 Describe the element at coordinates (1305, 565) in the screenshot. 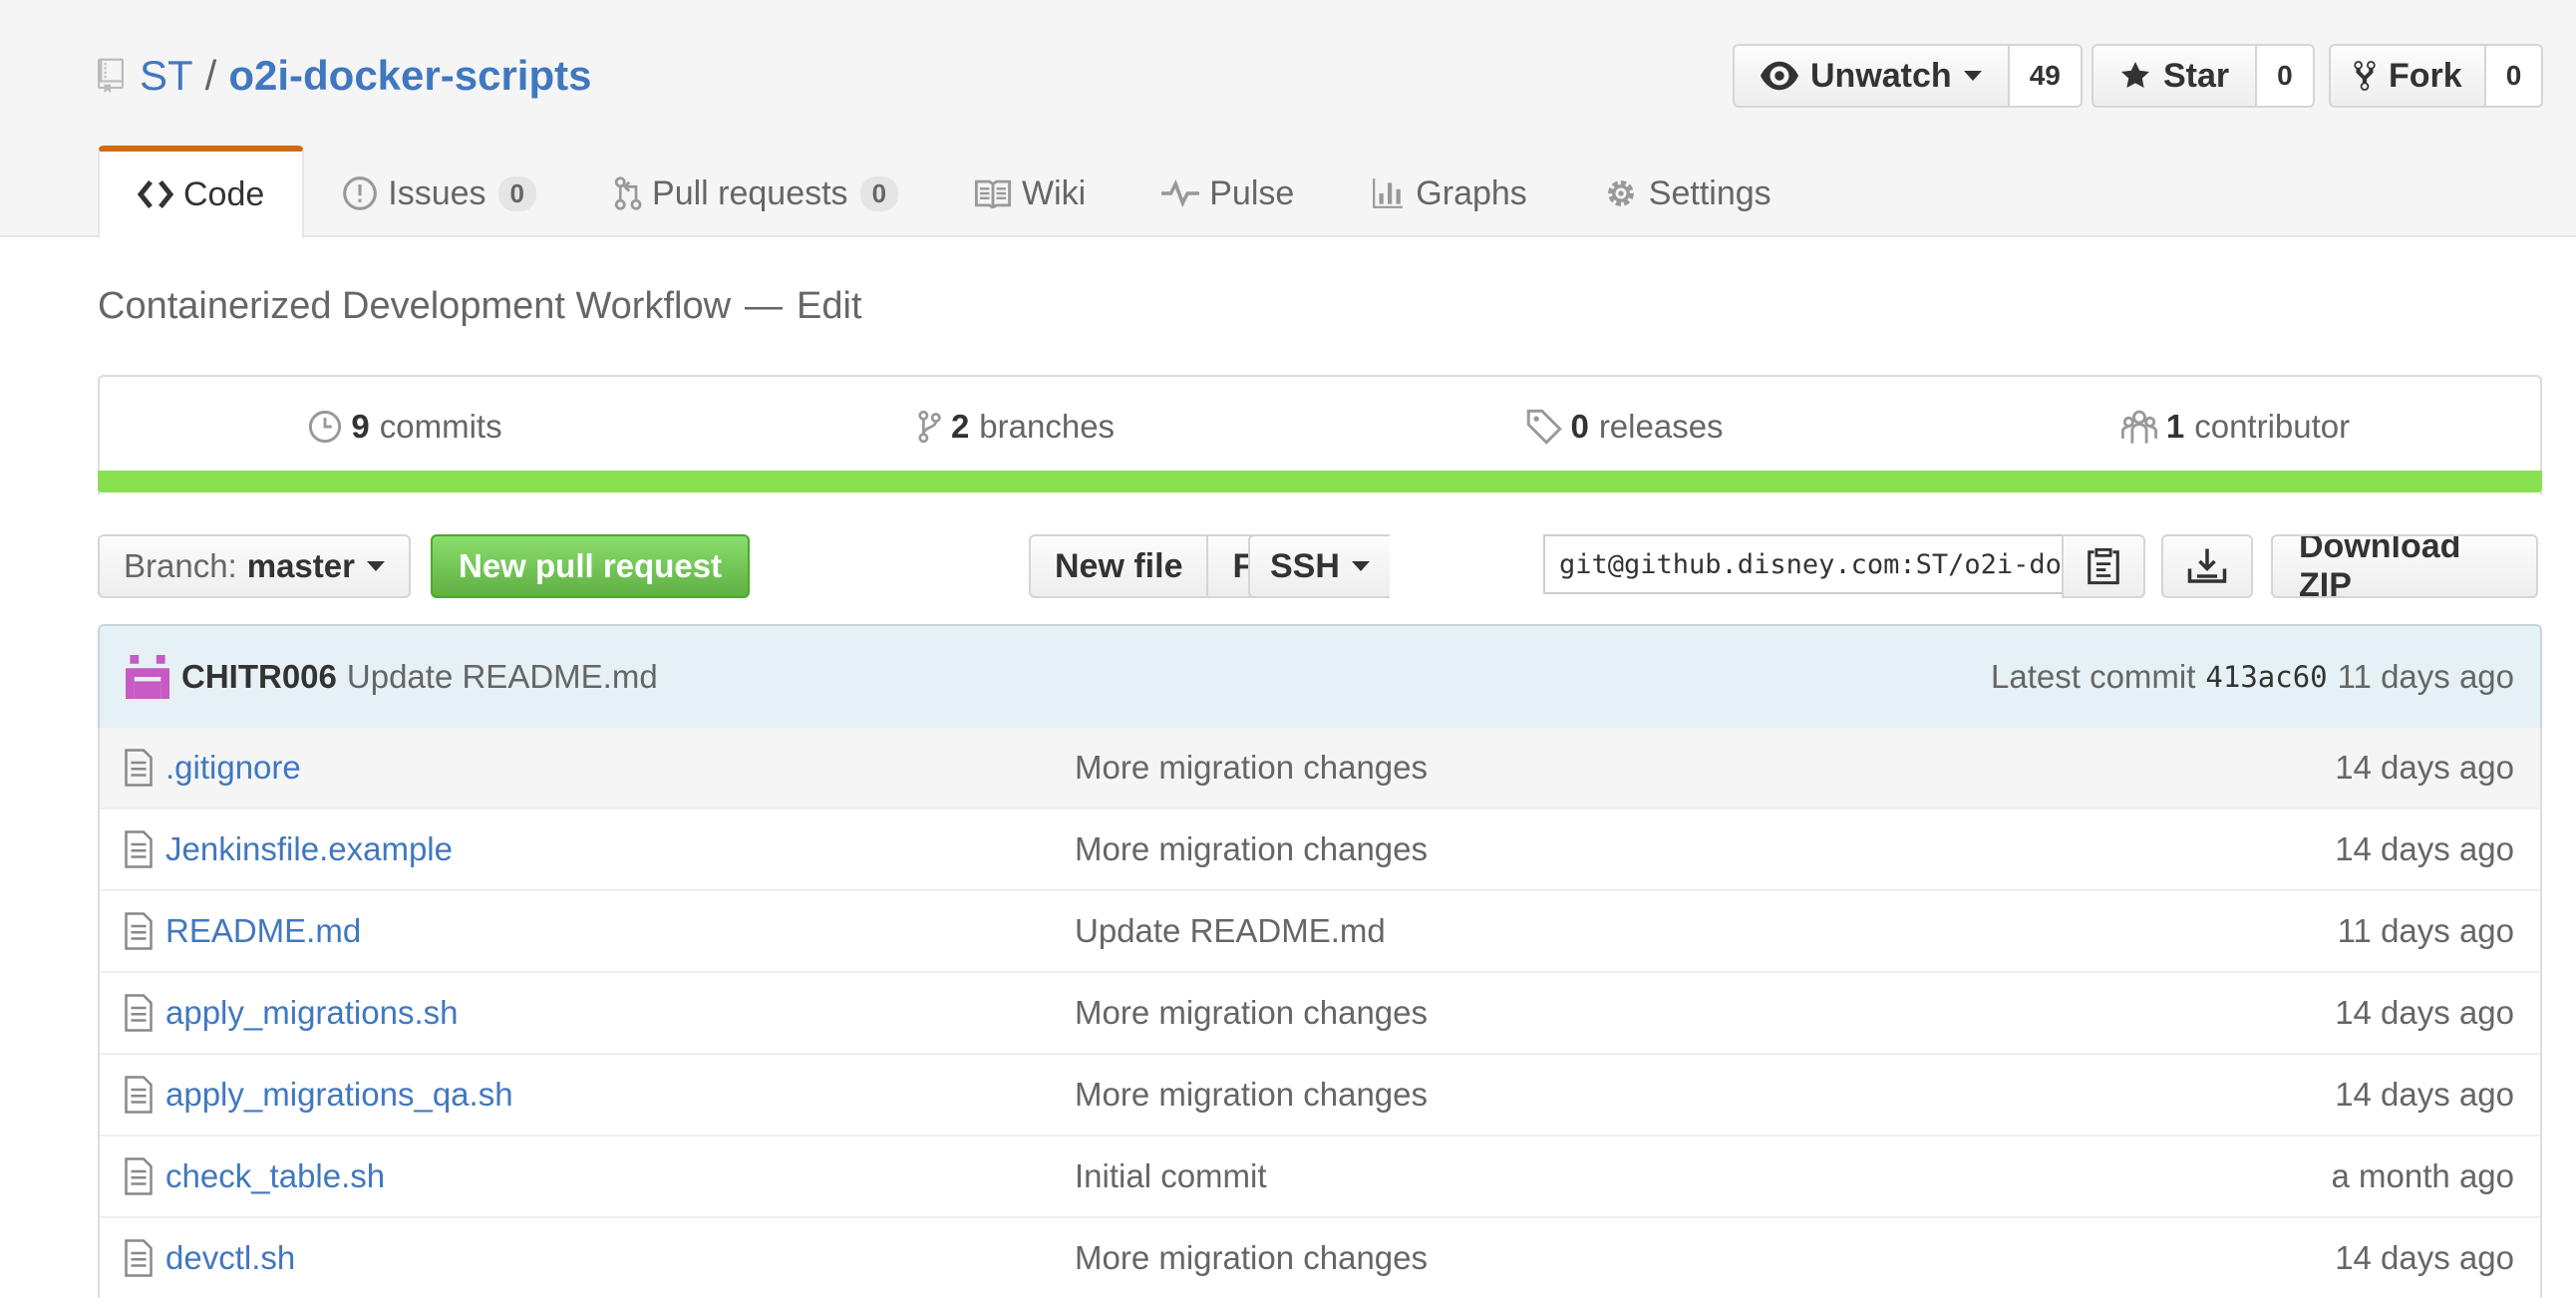

I see `protocol-label: SSH` at that location.